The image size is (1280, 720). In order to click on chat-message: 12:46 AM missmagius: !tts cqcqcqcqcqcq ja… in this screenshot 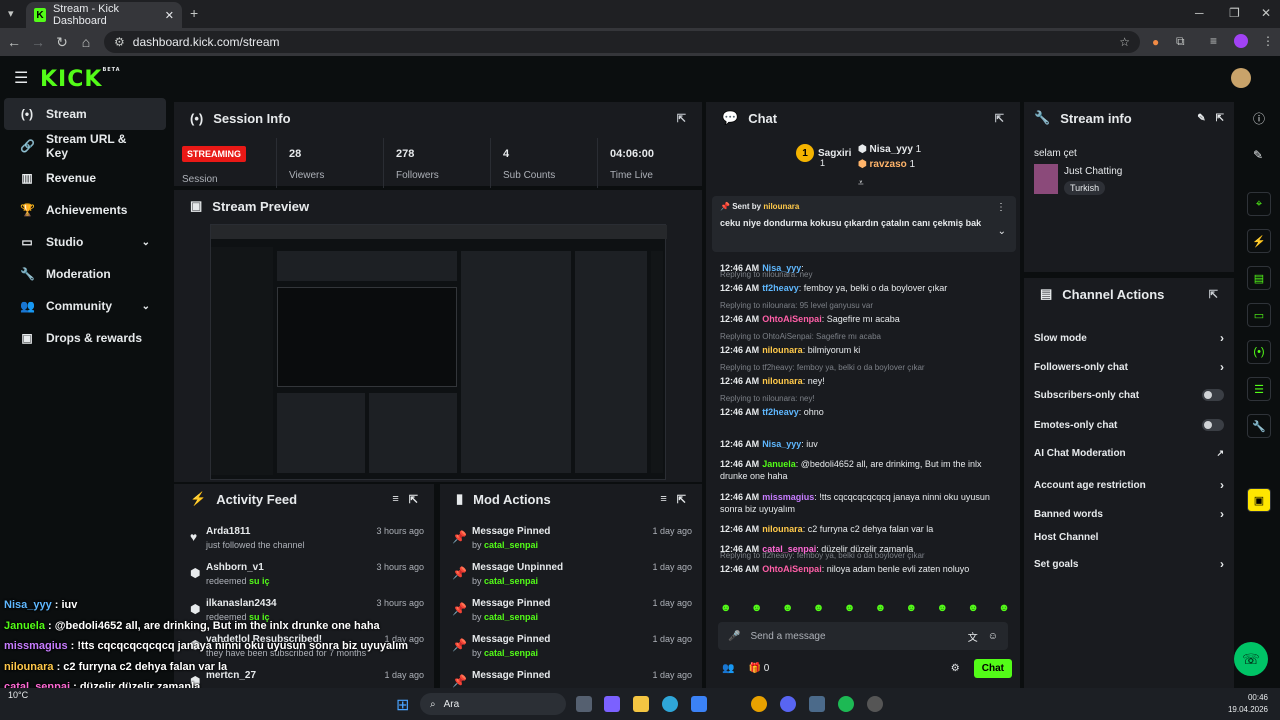, I will do `click(864, 503)`.